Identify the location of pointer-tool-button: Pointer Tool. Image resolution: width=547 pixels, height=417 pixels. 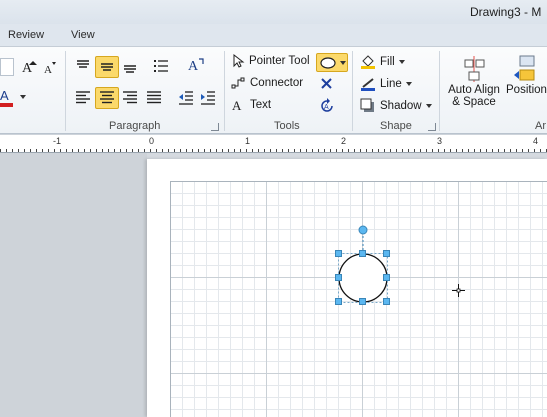
(270, 61).